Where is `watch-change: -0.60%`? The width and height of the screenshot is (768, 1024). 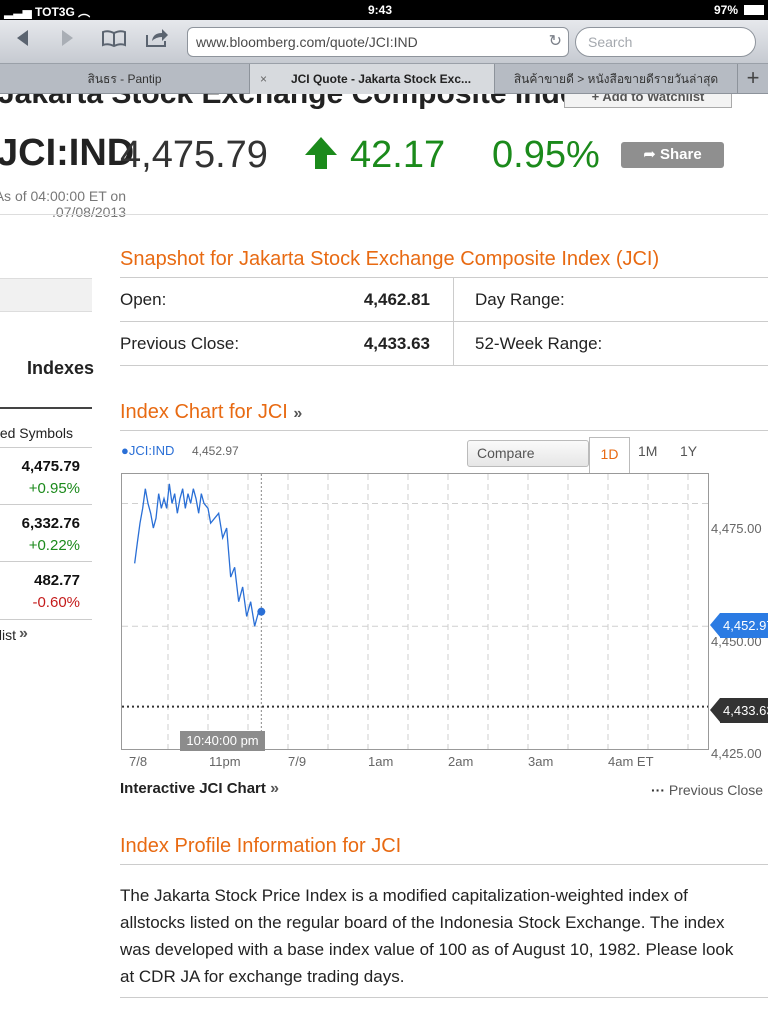
watch-change: -0.60% is located at coordinates (56, 602).